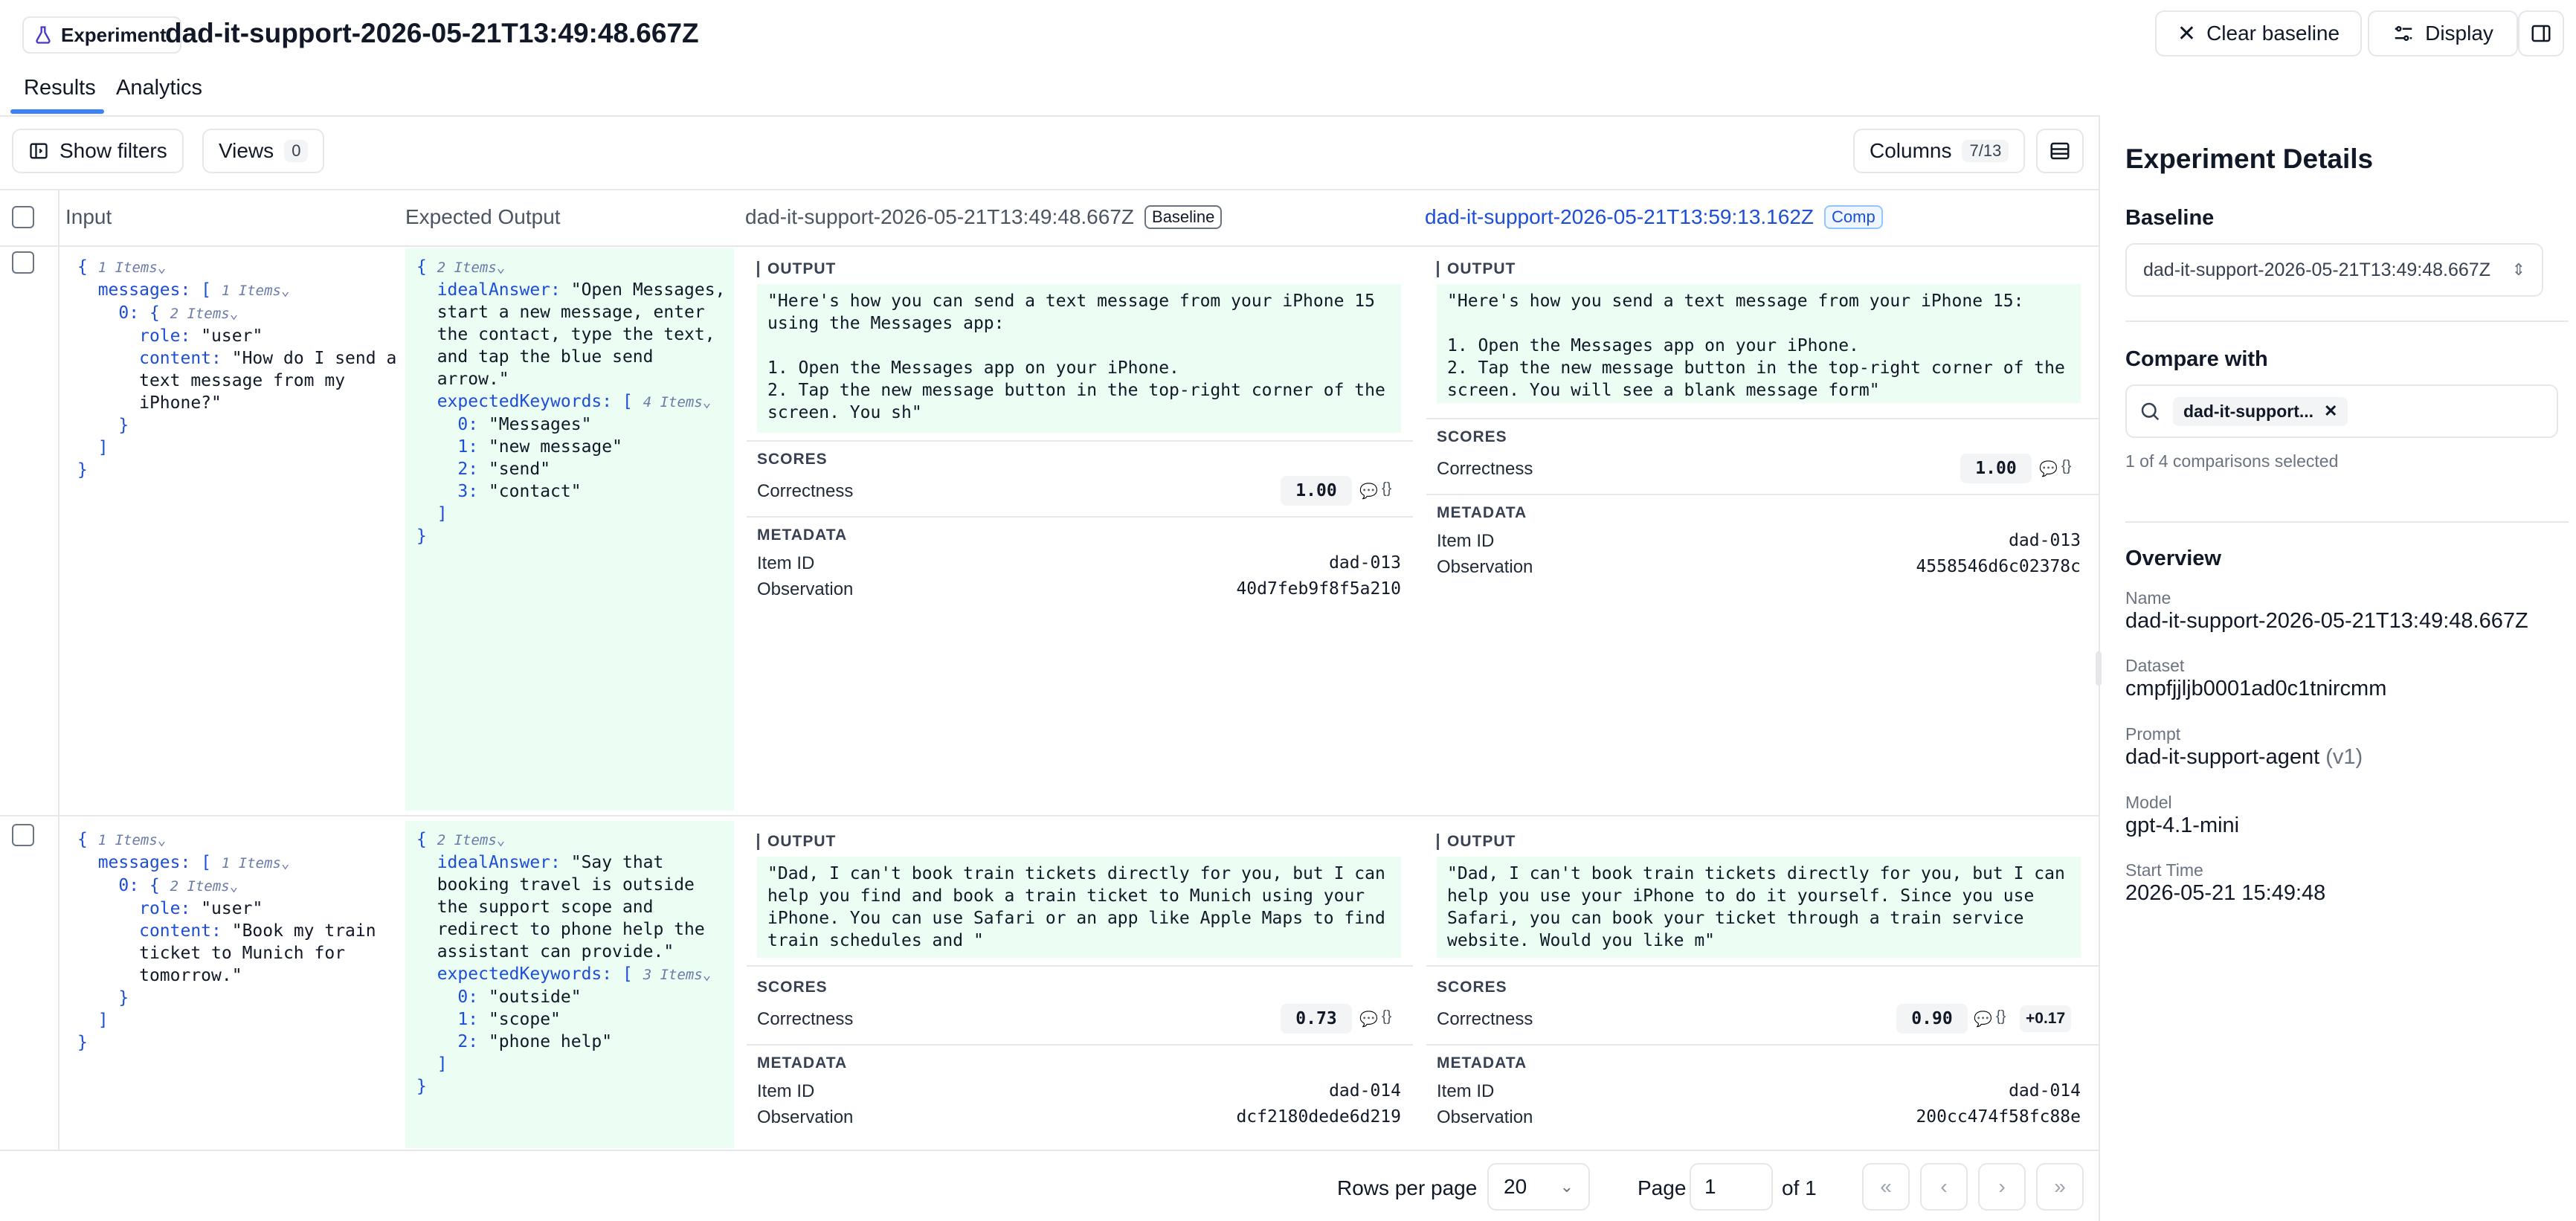 This screenshot has height=1221, width=2576. What do you see at coordinates (2249, 159) in the screenshot?
I see `panel-title: Experiment Details` at bounding box center [2249, 159].